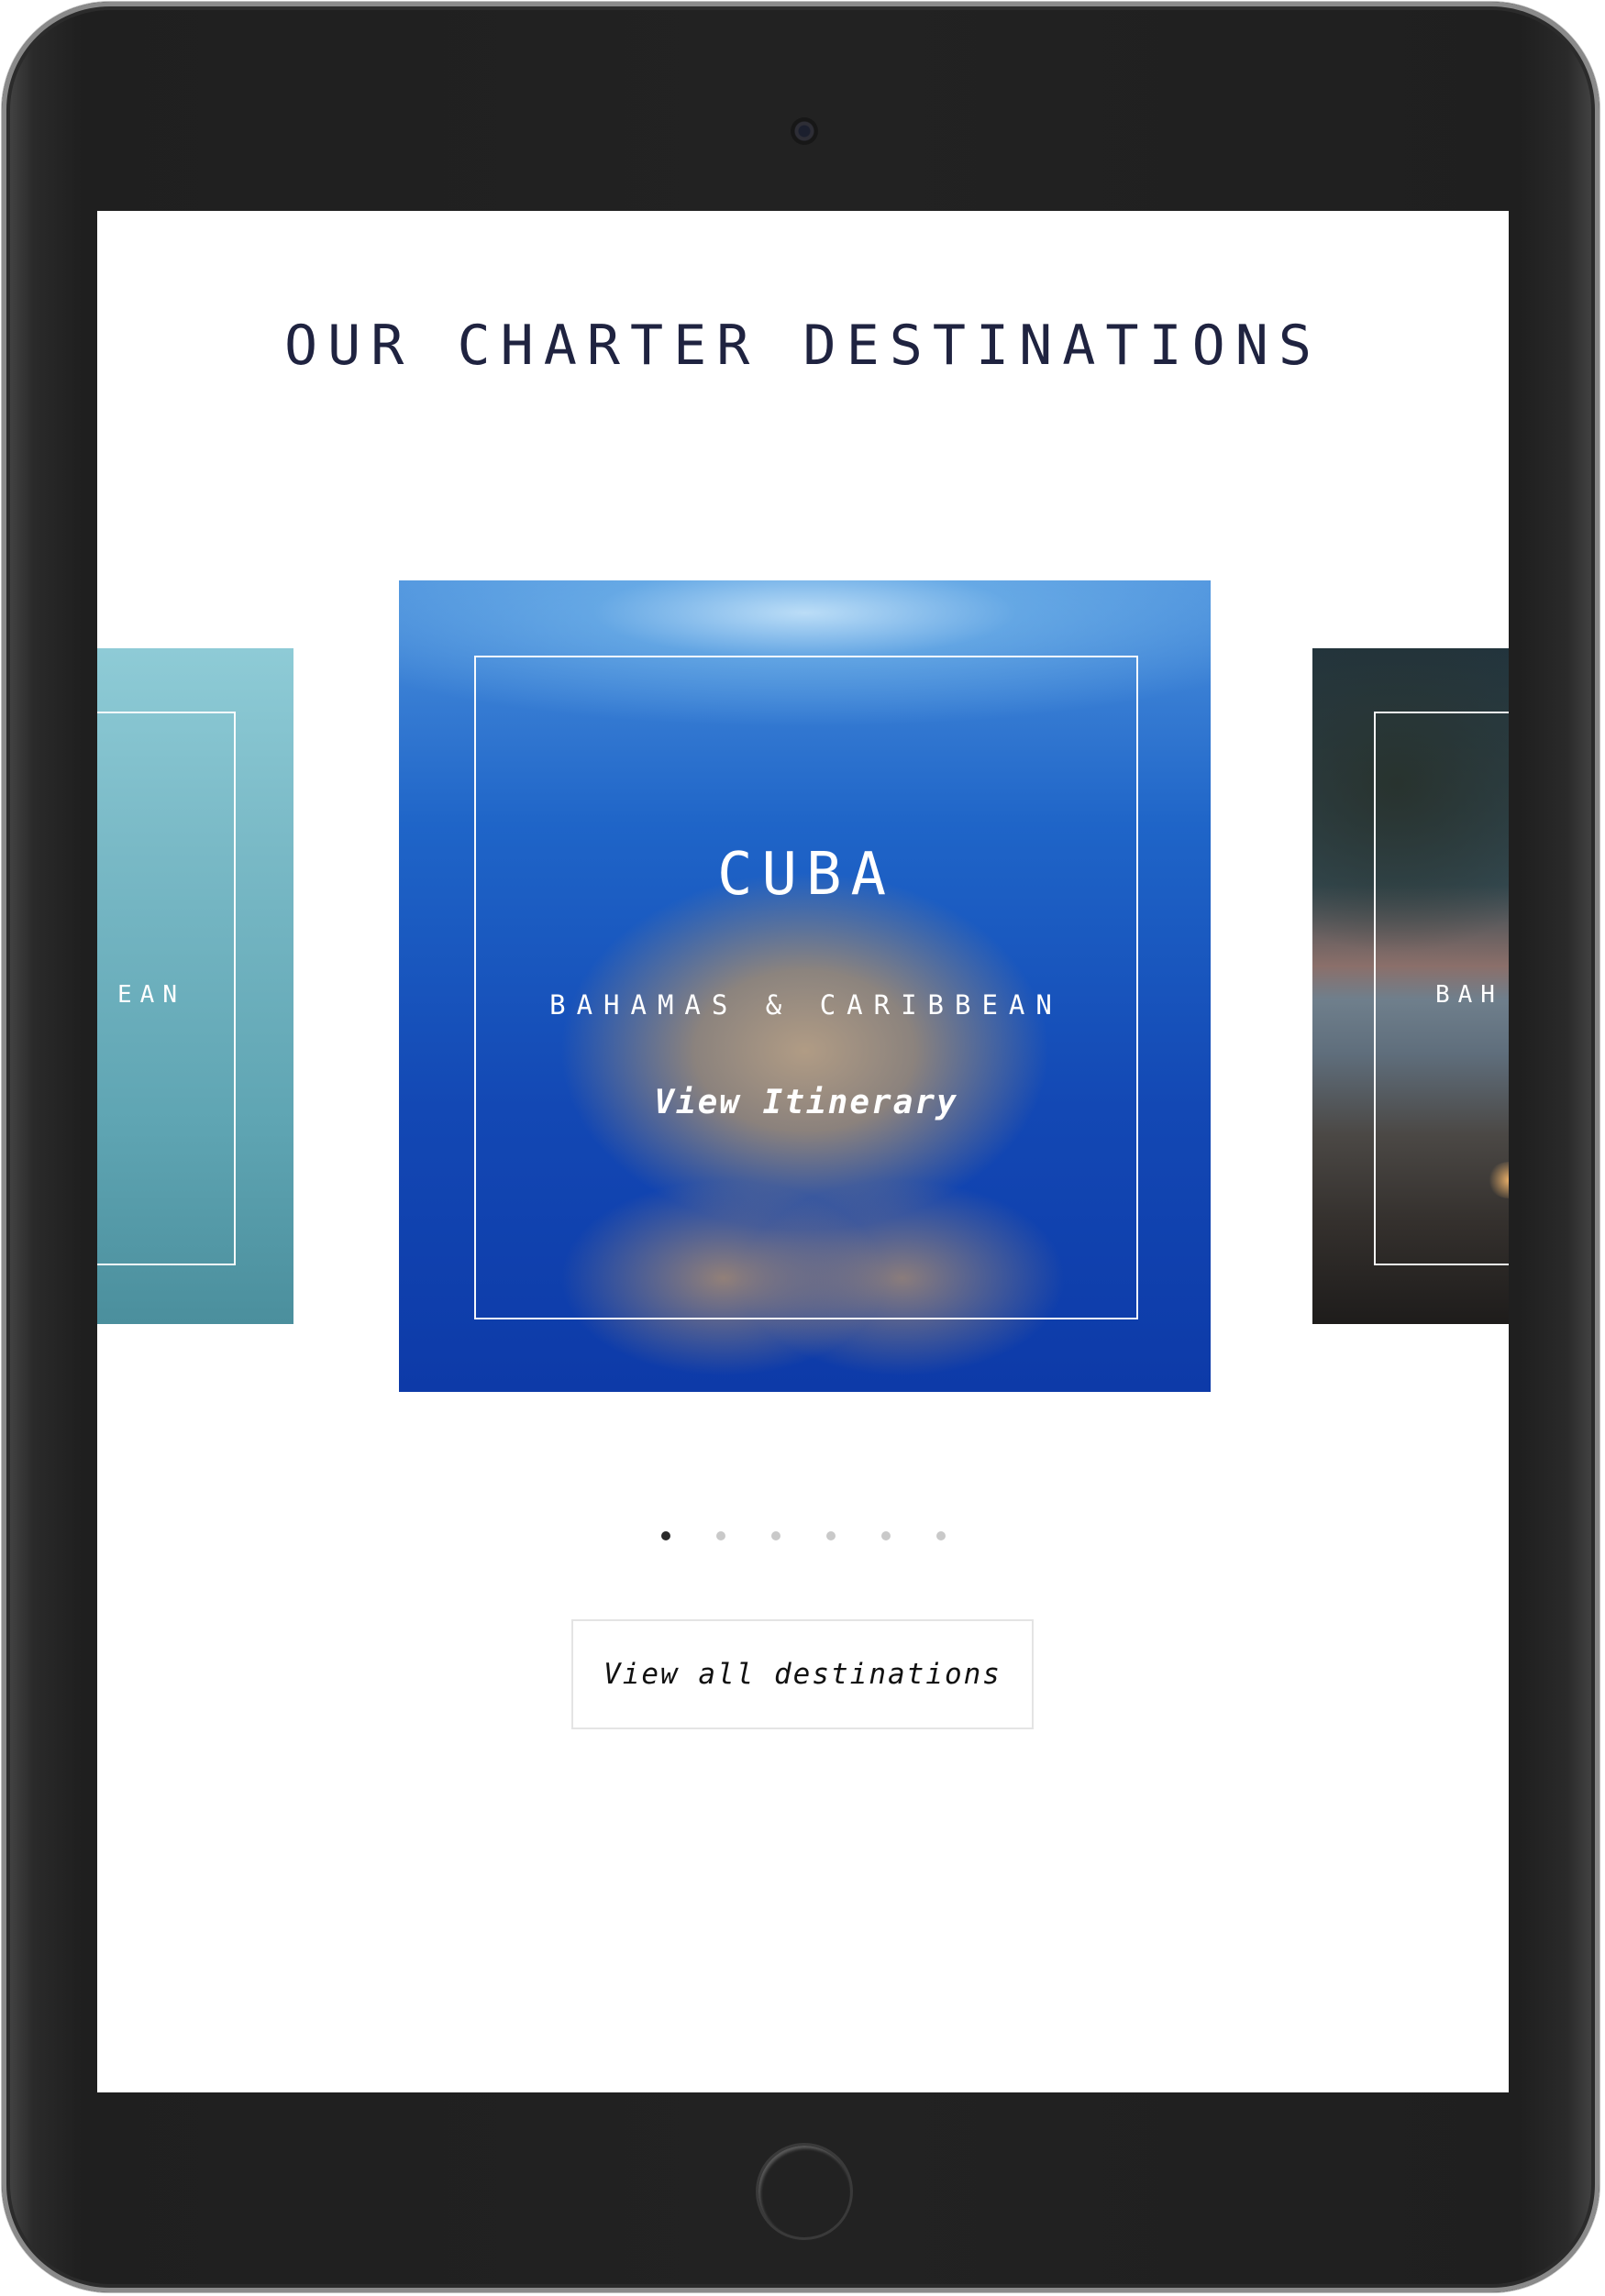 This screenshot has width=1605, height=2296. I want to click on destination-region: BAHAMAS & CARIBBEAN, so click(806, 1005).